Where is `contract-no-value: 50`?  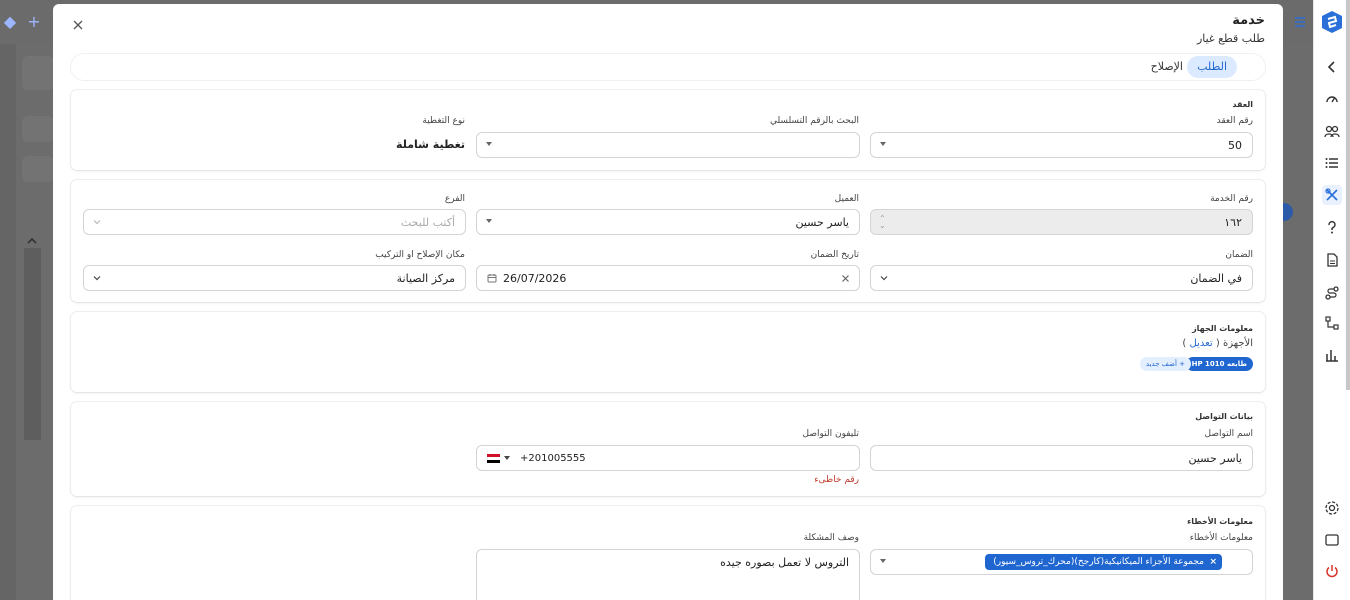 contract-no-value: 50 is located at coordinates (1235, 145).